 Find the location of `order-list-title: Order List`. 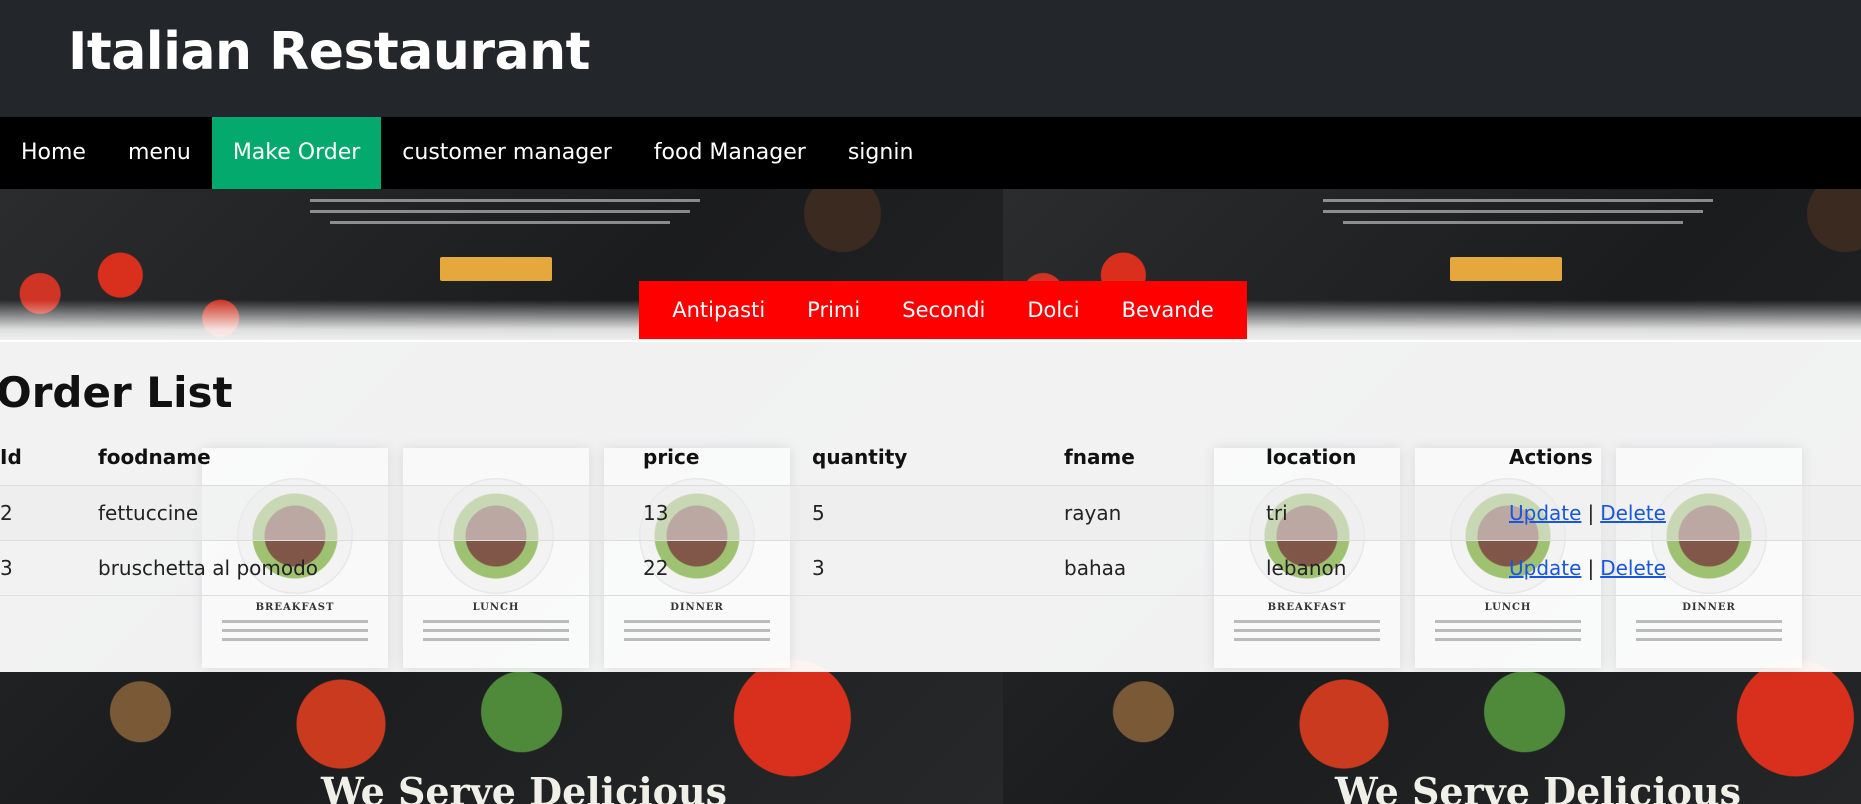

order-list-title: Order List is located at coordinates (116, 392).